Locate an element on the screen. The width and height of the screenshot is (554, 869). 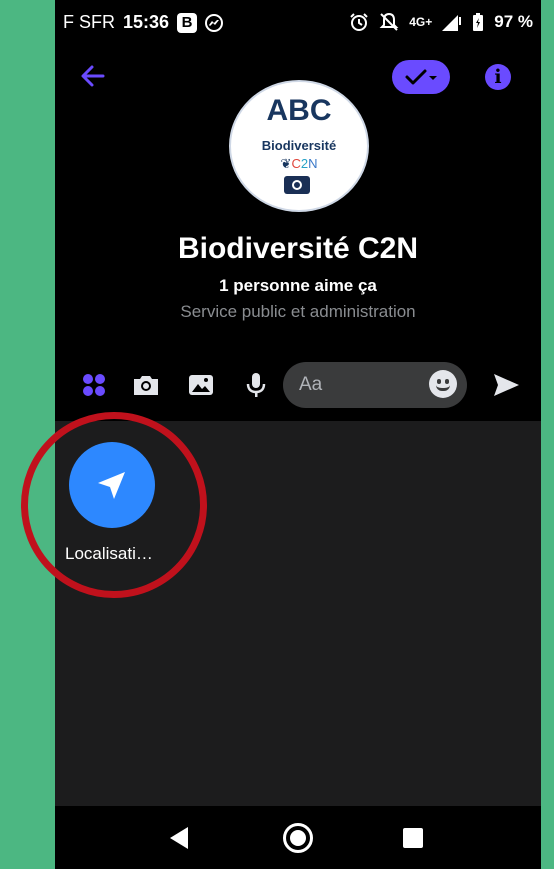
signal-icon is located at coordinates (452, 23).